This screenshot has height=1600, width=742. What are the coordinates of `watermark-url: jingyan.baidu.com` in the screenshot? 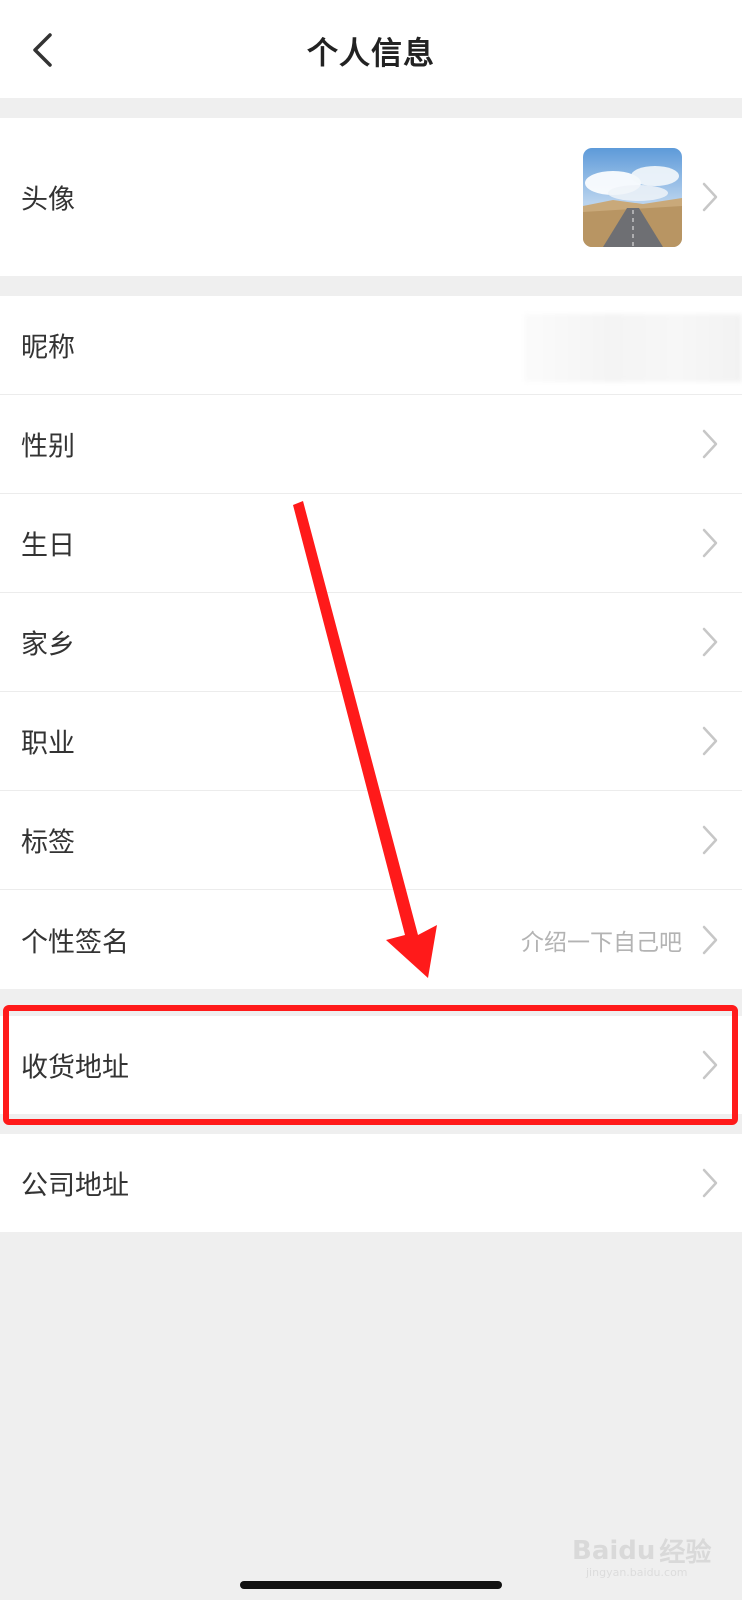 It's located at (637, 1572).